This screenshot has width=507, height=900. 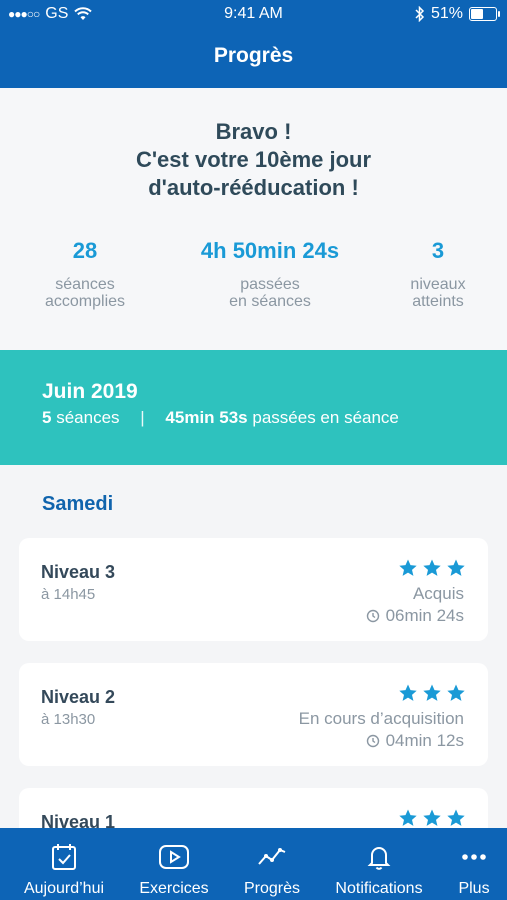 What do you see at coordinates (474, 857) in the screenshot?
I see `more-icon` at bounding box center [474, 857].